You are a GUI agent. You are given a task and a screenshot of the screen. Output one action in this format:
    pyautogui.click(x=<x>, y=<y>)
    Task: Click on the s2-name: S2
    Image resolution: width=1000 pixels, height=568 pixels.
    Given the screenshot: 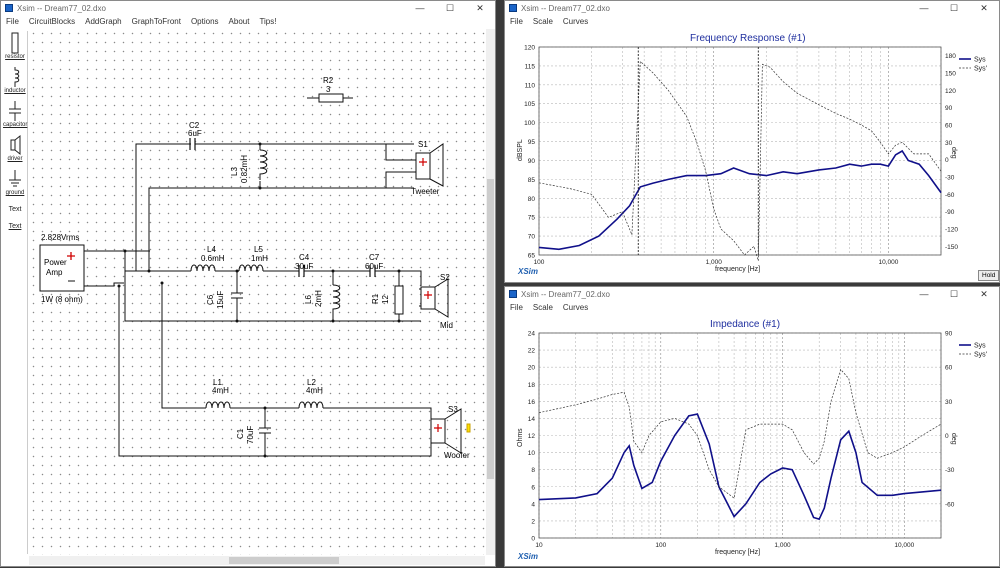 What is the action you would take?
    pyautogui.click(x=445, y=277)
    